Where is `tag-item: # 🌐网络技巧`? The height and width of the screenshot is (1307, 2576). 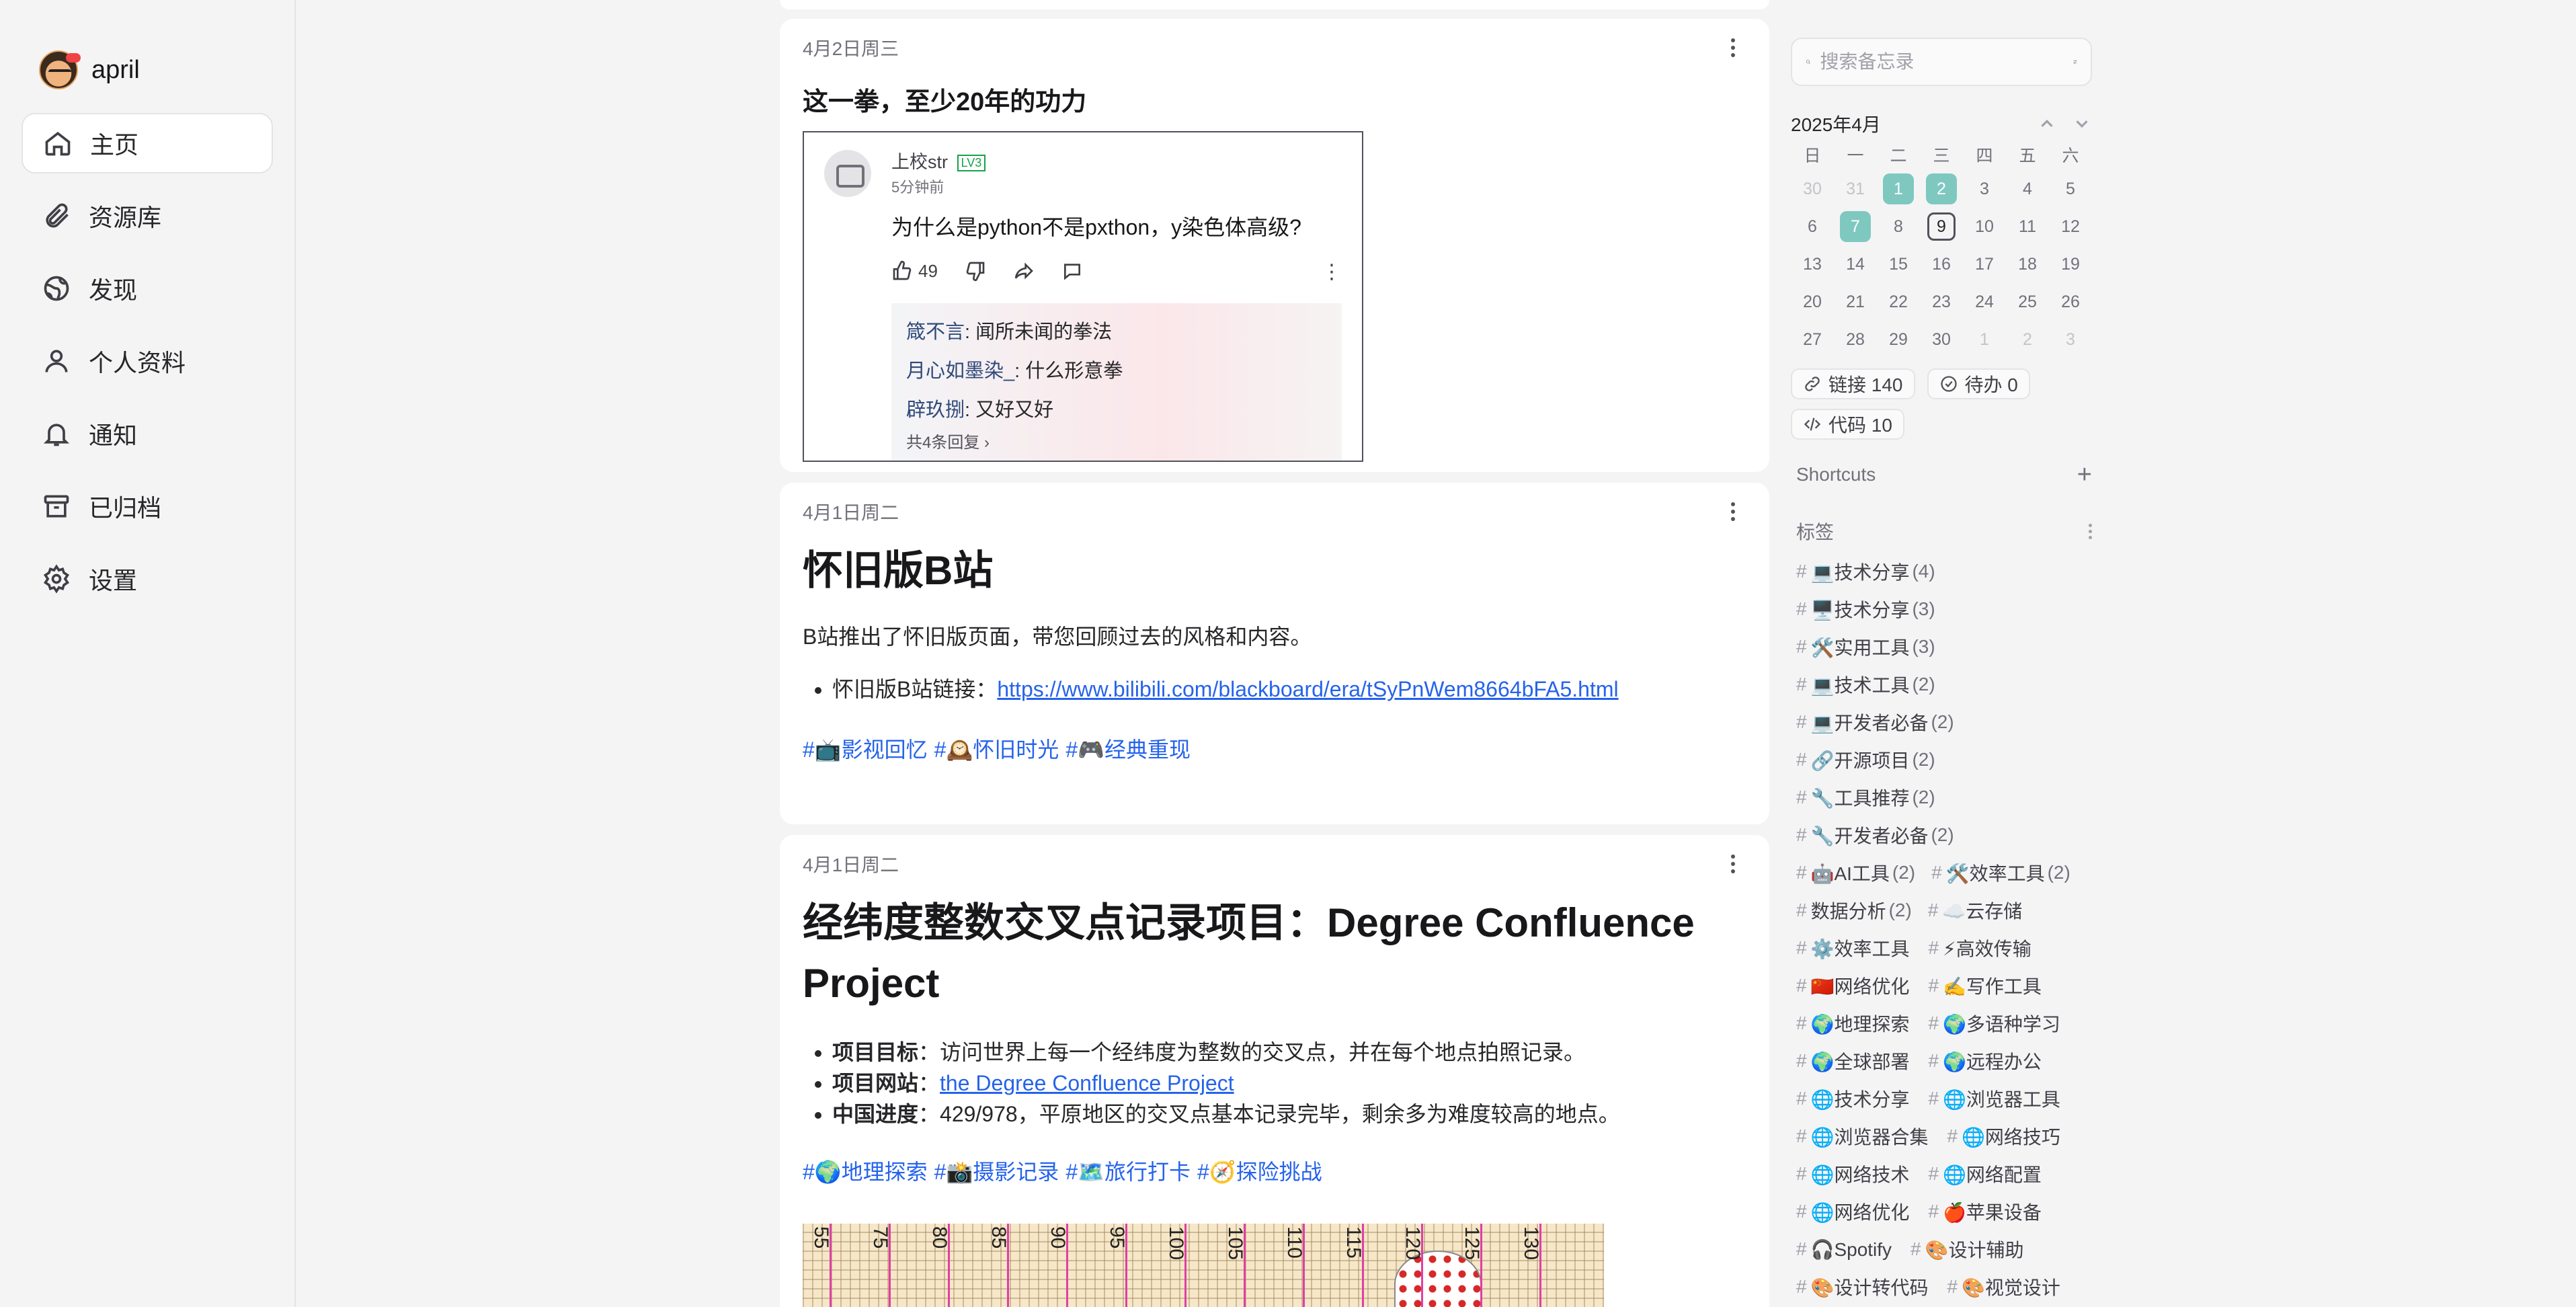
tag-item: # 🌐网络技巧 is located at coordinates (2004, 1136).